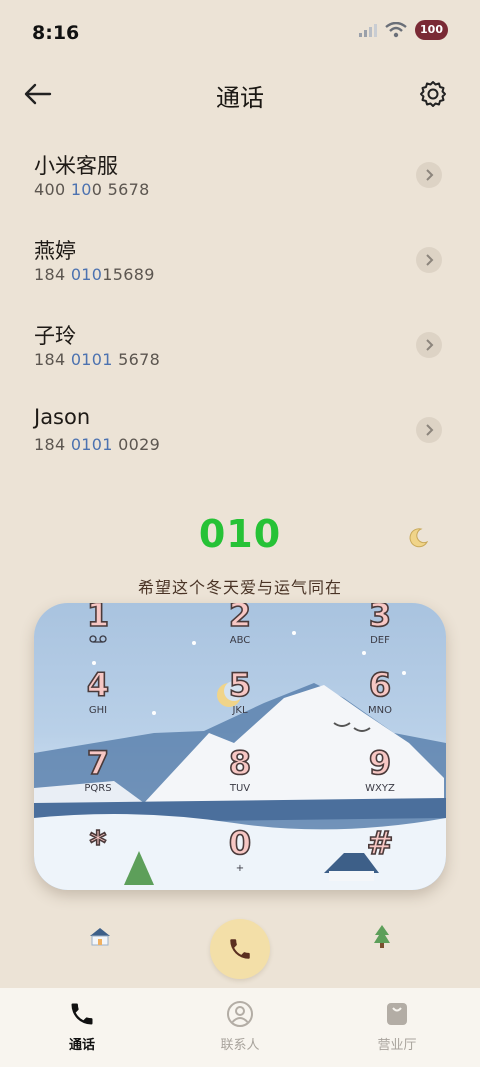 This screenshot has width=480, height=1067. I want to click on key-digit: 4, so click(98, 685).